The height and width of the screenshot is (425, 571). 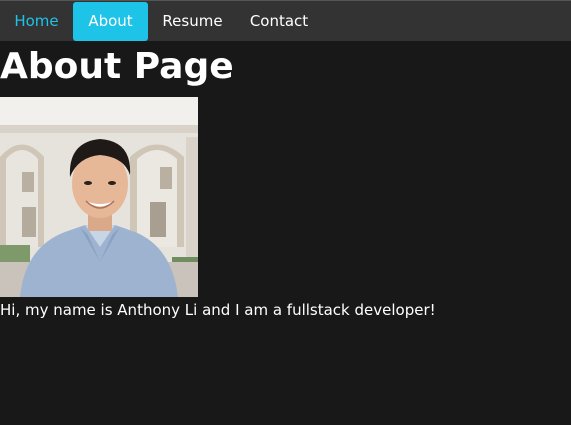 I want to click on nav-link-about: About, so click(x=110, y=21).